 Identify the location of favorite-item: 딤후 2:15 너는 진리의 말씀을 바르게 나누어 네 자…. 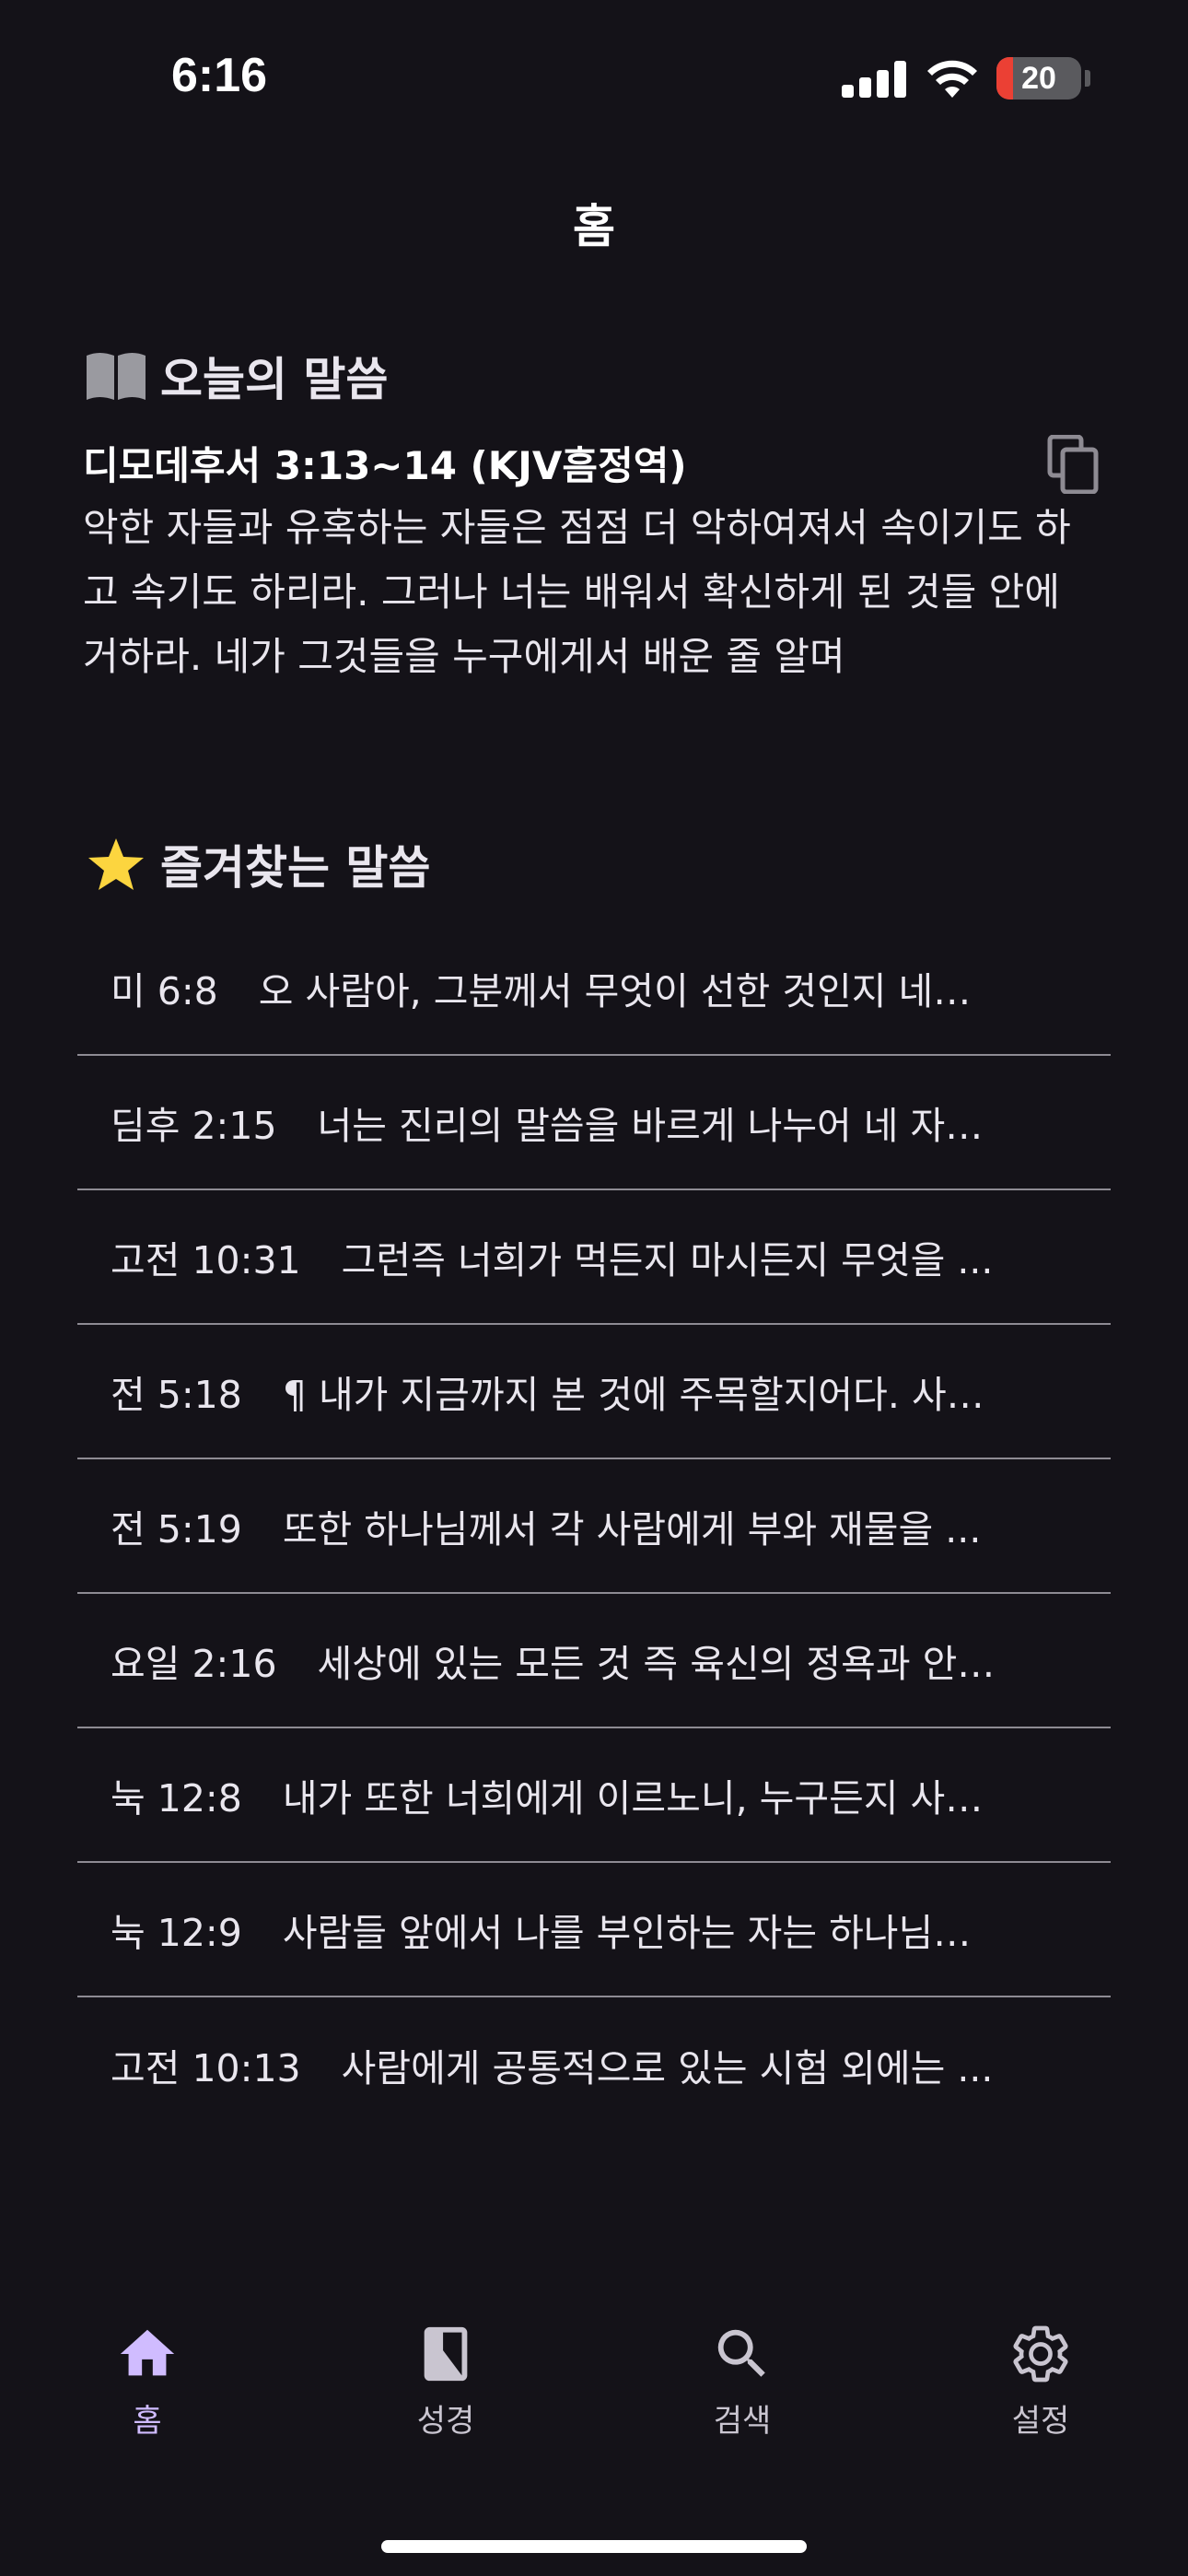
(594, 1123).